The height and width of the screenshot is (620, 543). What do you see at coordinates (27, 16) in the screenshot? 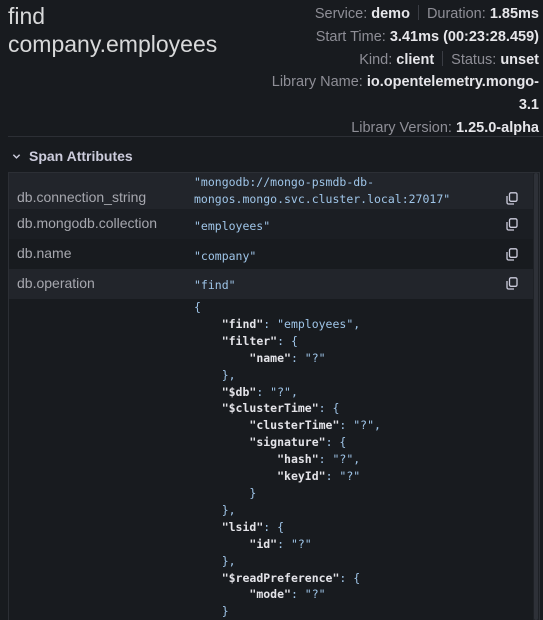
I see `span-operation: find` at bounding box center [27, 16].